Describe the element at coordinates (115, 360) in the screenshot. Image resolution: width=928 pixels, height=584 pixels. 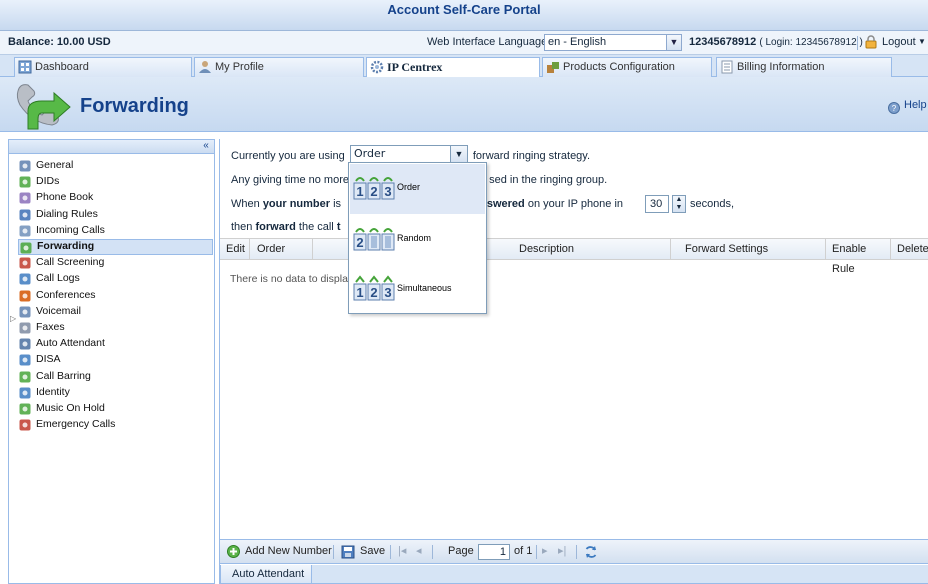
I see `sidebar-item-disa: DISA` at that location.